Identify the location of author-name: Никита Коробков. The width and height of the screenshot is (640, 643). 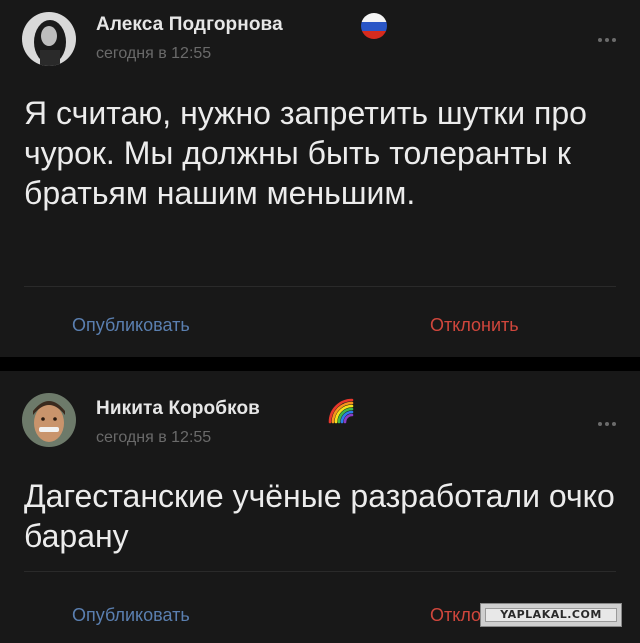
(178, 409).